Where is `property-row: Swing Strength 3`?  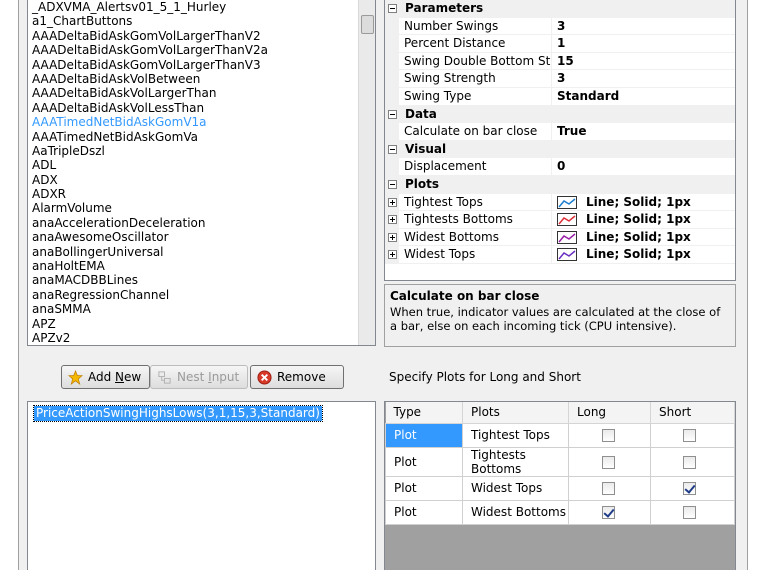 property-row: Swing Strength 3 is located at coordinates (560, 79).